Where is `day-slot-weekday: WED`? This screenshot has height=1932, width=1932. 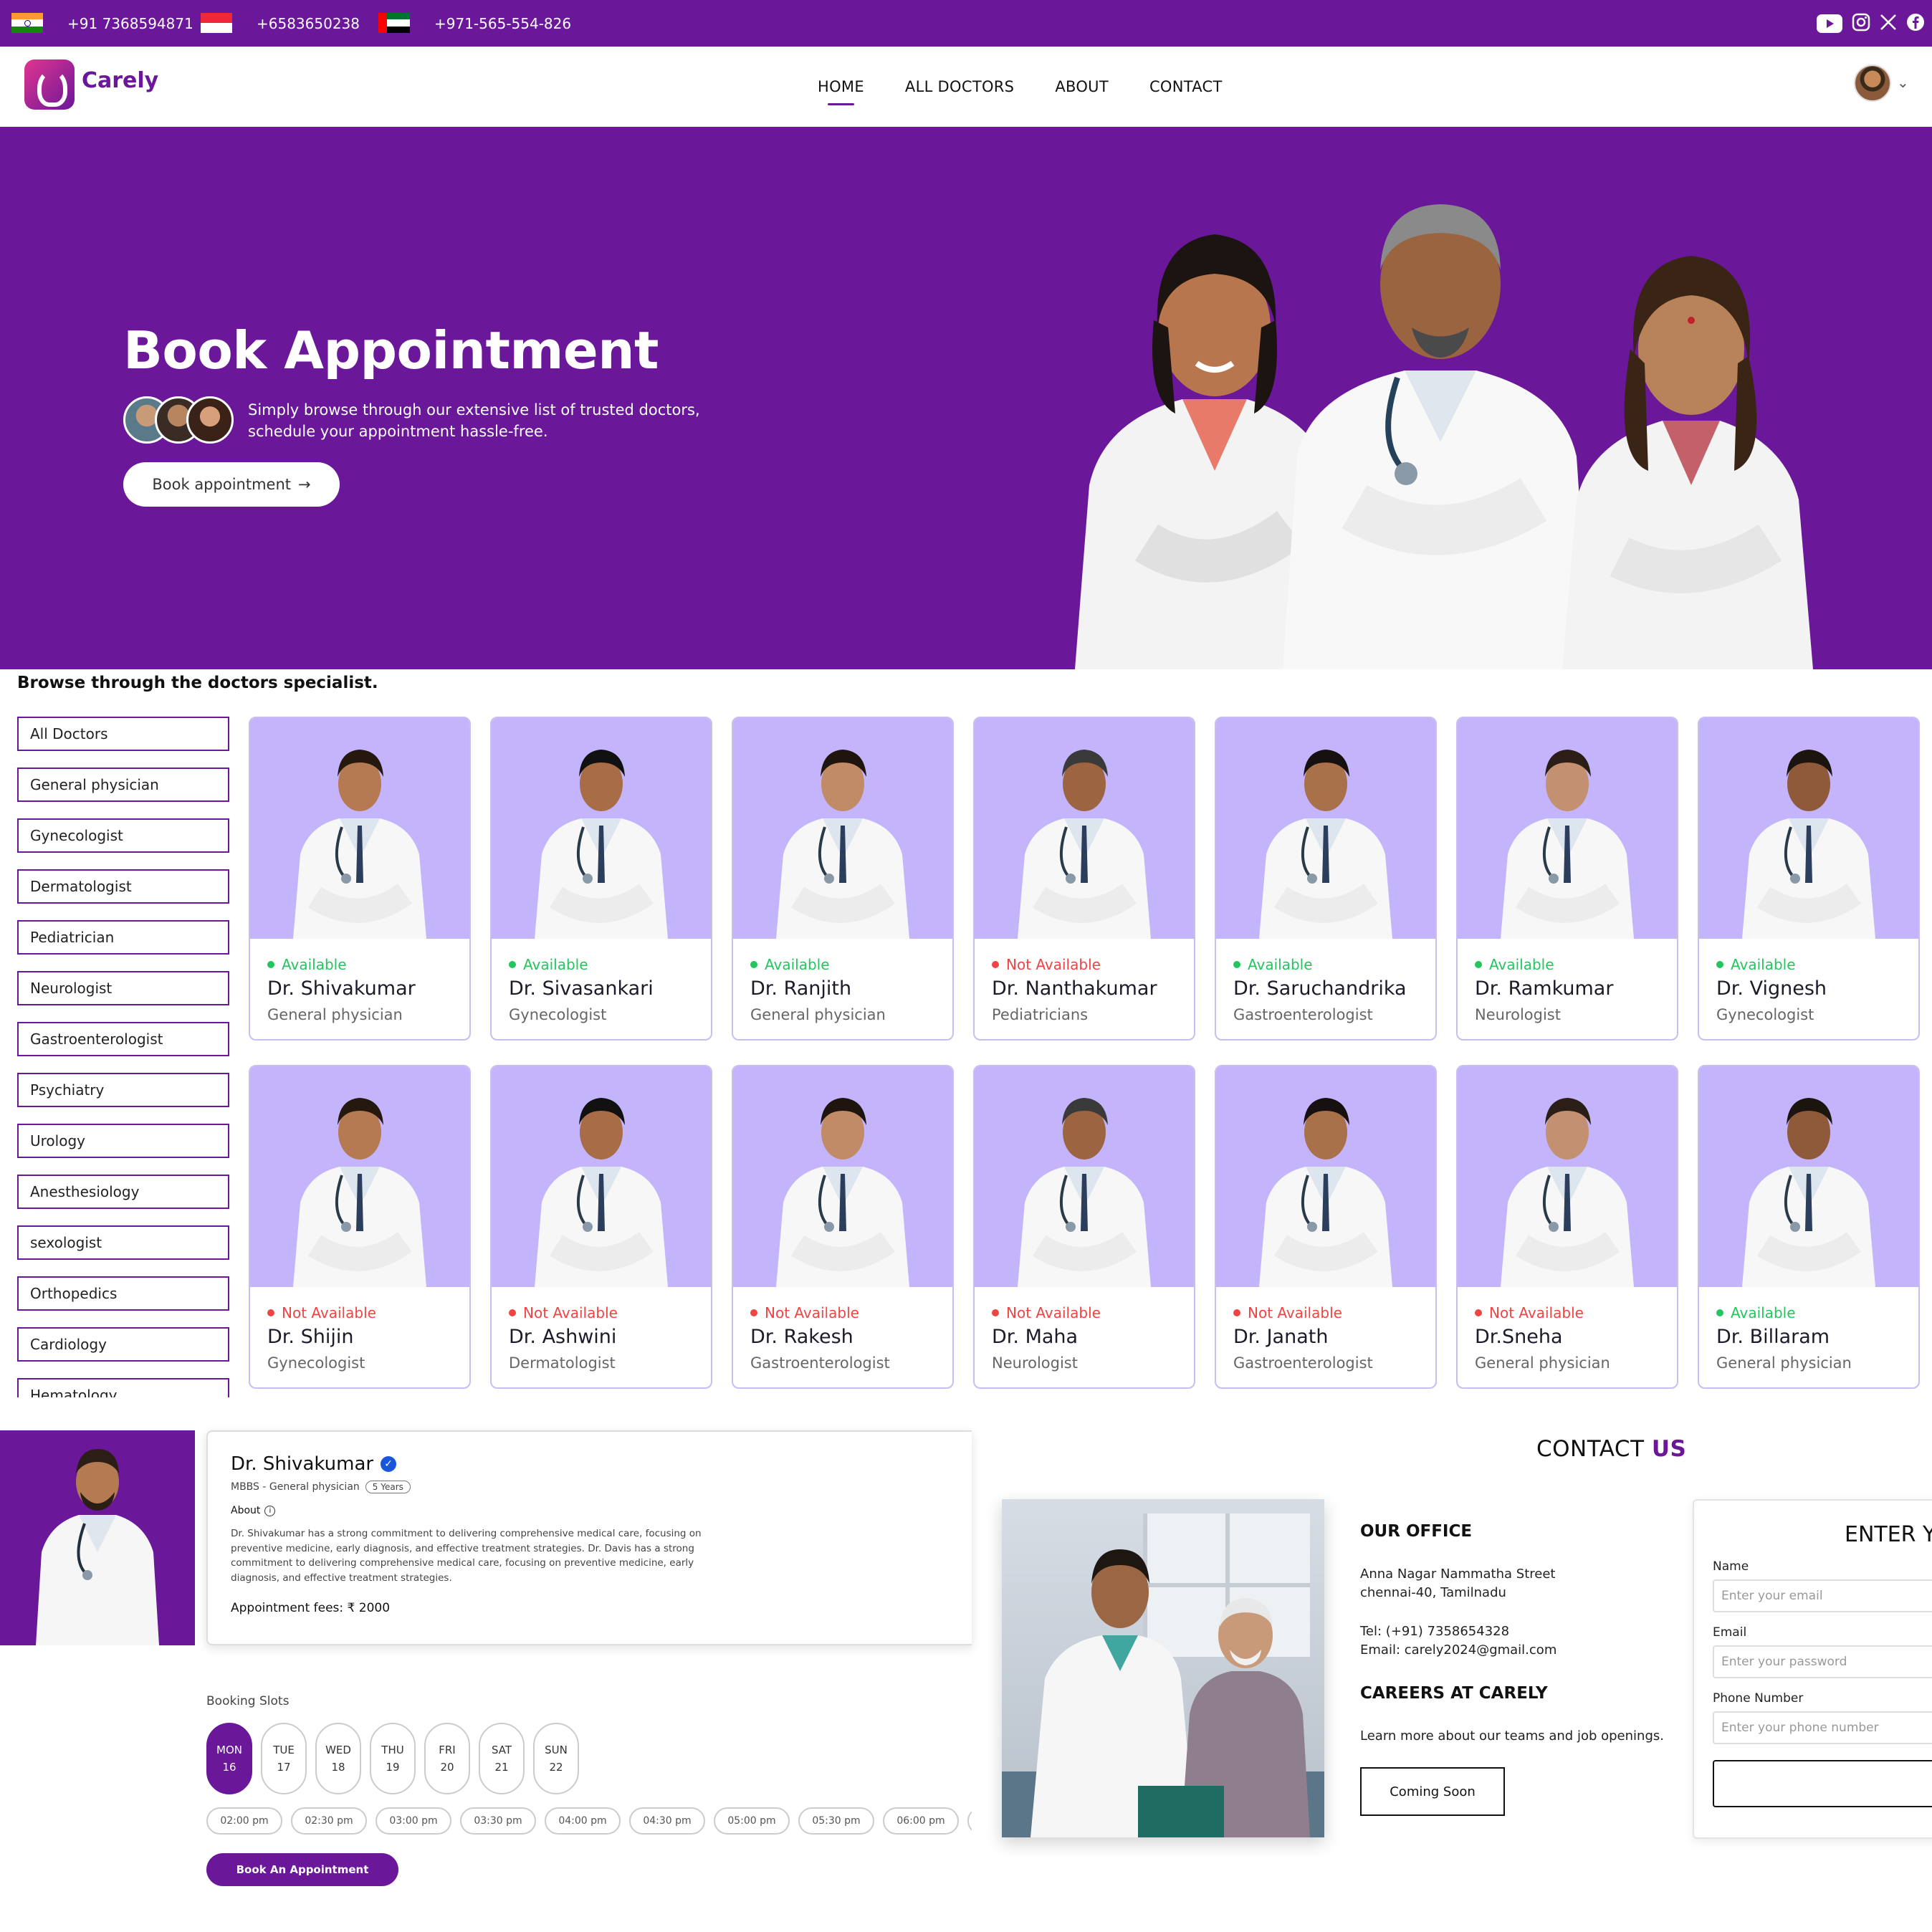
day-slot-weekday: WED is located at coordinates (338, 1750).